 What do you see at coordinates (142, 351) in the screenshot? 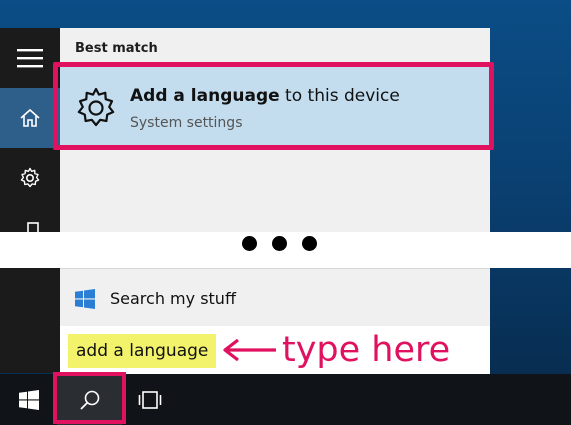
I see `search-input-text: add a language` at bounding box center [142, 351].